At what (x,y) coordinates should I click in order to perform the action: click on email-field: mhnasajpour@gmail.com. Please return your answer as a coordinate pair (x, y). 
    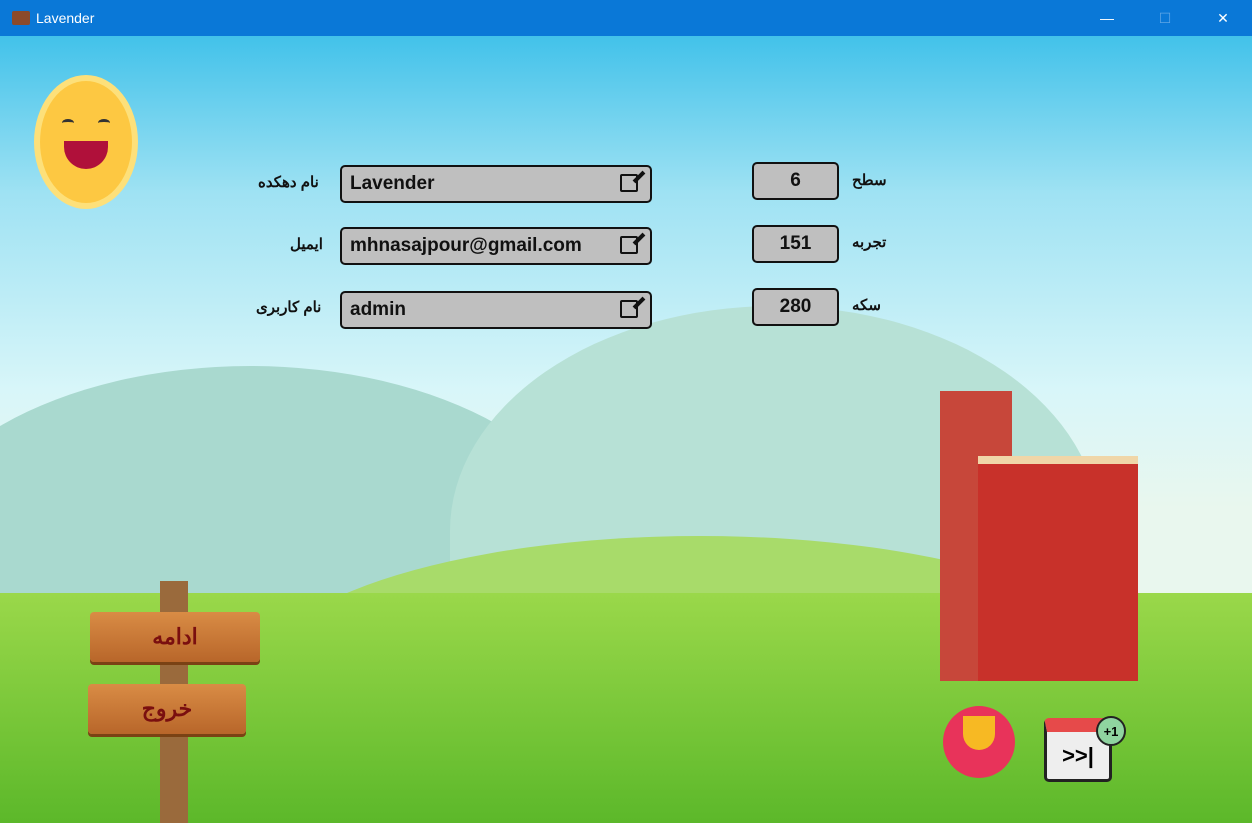
    Looking at the image, I should click on (496, 246).